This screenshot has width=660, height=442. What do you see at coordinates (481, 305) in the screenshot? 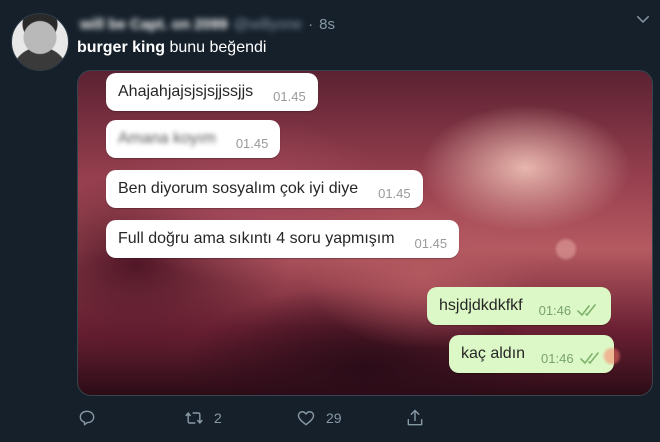
I see `message-text: hsjdjdkdkfkf` at bounding box center [481, 305].